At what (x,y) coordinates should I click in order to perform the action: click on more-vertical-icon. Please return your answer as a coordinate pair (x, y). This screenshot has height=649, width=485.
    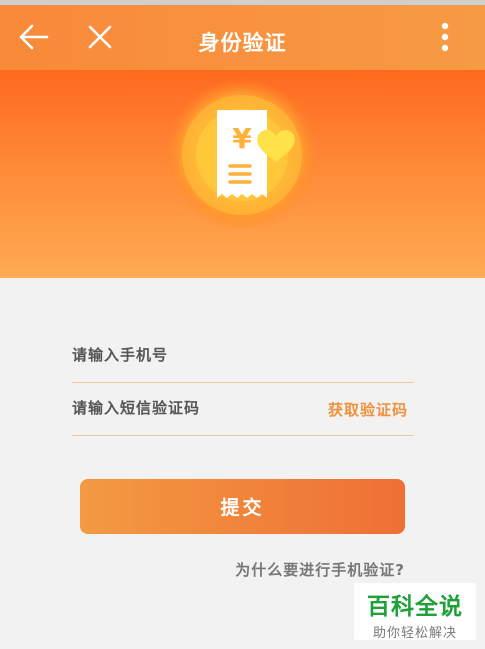
    Looking at the image, I should click on (445, 37).